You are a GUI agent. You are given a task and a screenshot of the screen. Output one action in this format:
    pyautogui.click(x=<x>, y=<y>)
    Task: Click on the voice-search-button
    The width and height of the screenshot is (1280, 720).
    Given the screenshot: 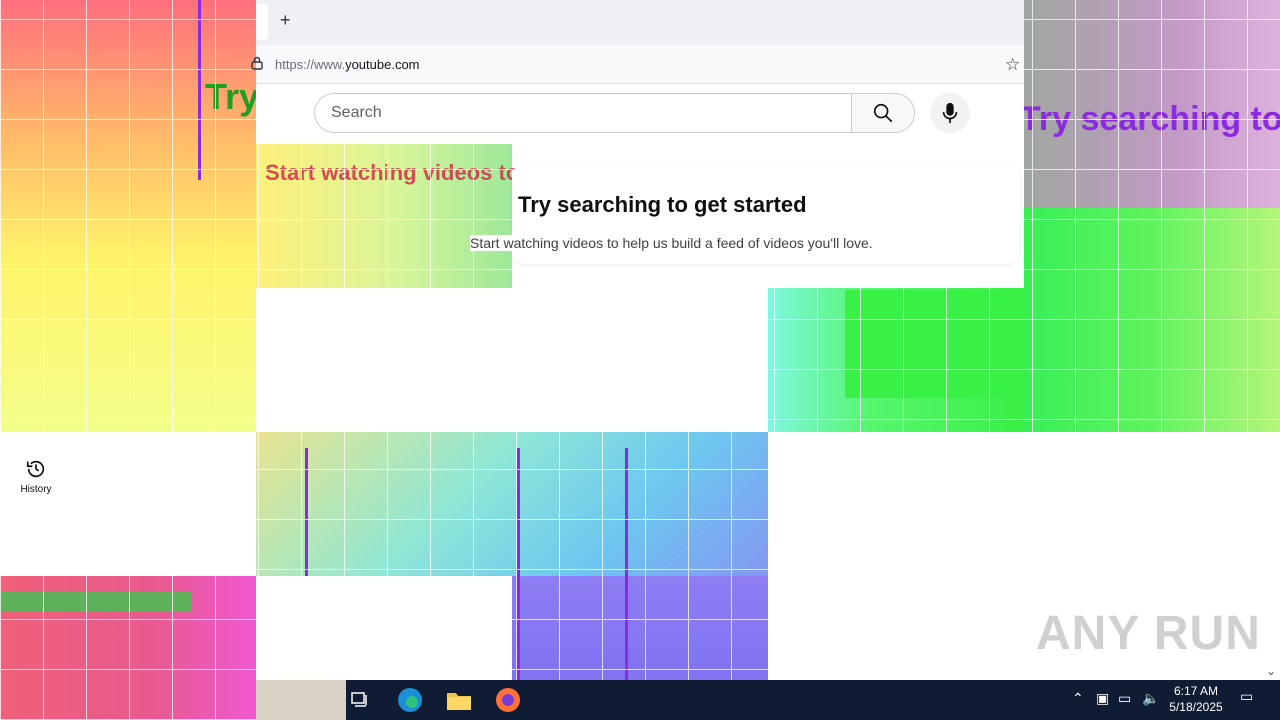 What is the action you would take?
    pyautogui.click(x=950, y=113)
    